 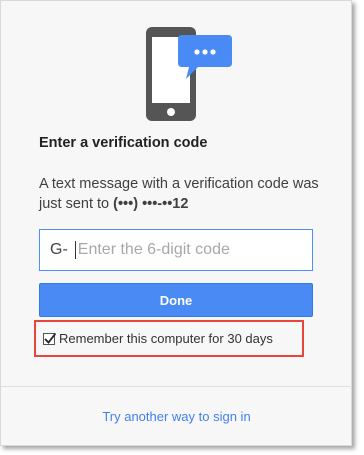 I want to click on phone-with-message-bubble-icon, so click(x=189, y=74).